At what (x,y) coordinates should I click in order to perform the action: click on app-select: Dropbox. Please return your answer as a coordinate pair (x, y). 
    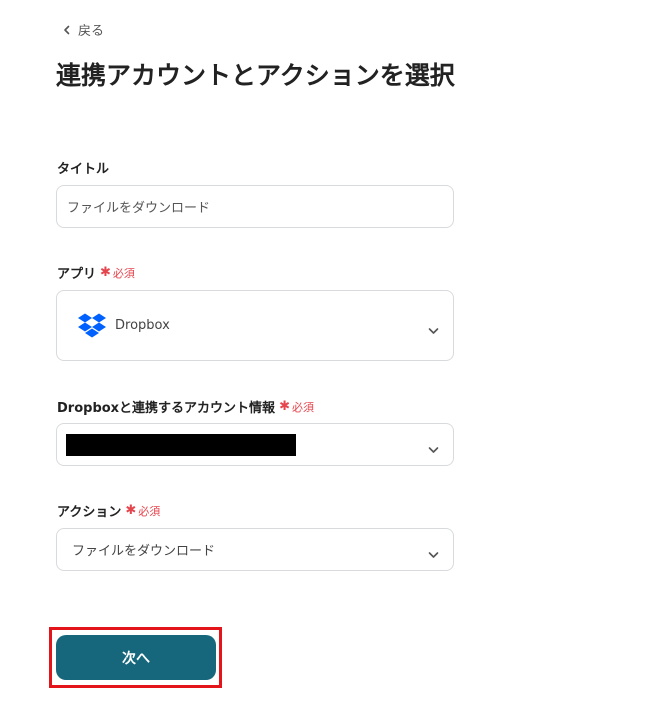
    Looking at the image, I should click on (255, 325).